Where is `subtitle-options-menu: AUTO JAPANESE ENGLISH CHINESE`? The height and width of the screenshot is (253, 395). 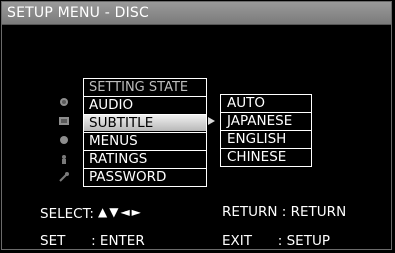
subtitle-options-menu: AUTO JAPANESE ENGLISH CHINESE is located at coordinates (266, 130).